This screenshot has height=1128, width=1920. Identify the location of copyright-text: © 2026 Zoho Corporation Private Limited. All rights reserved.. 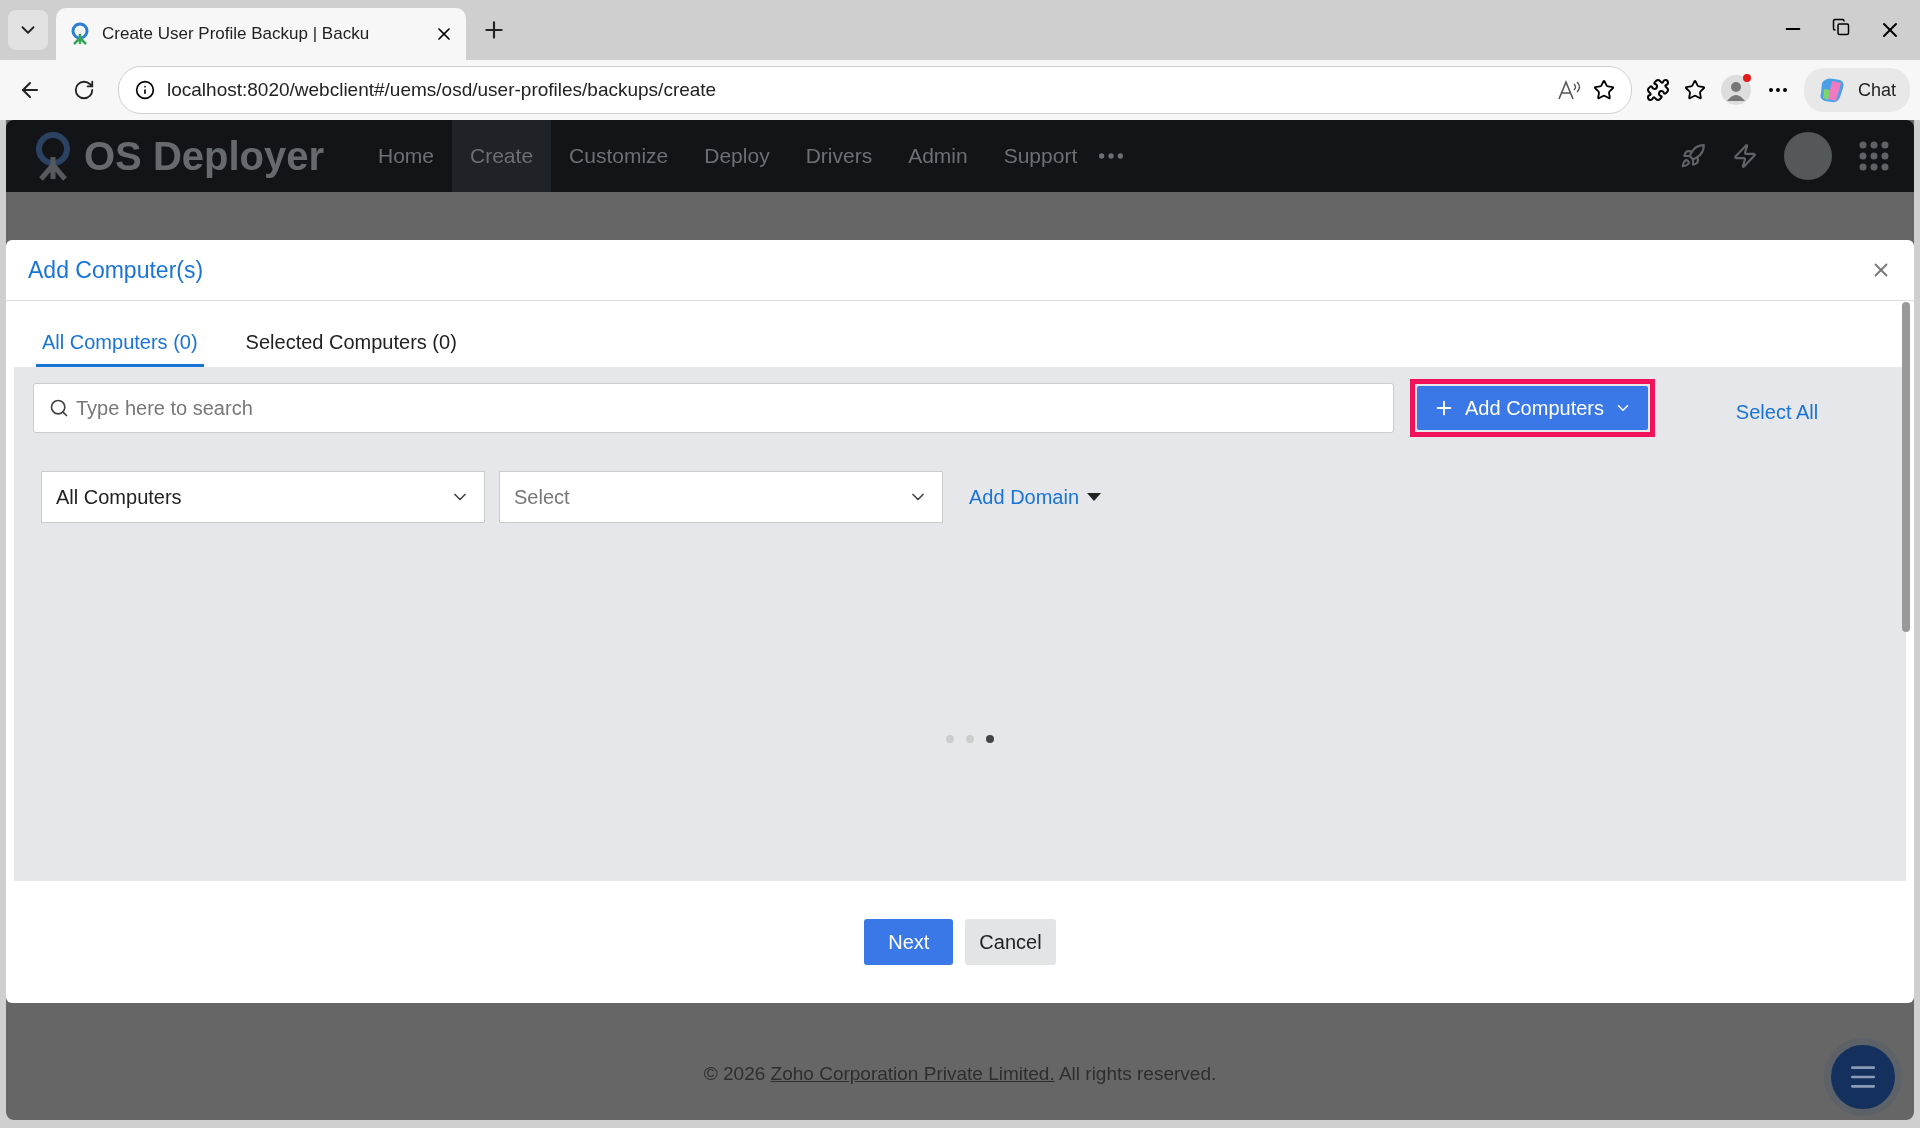
(960, 1073).